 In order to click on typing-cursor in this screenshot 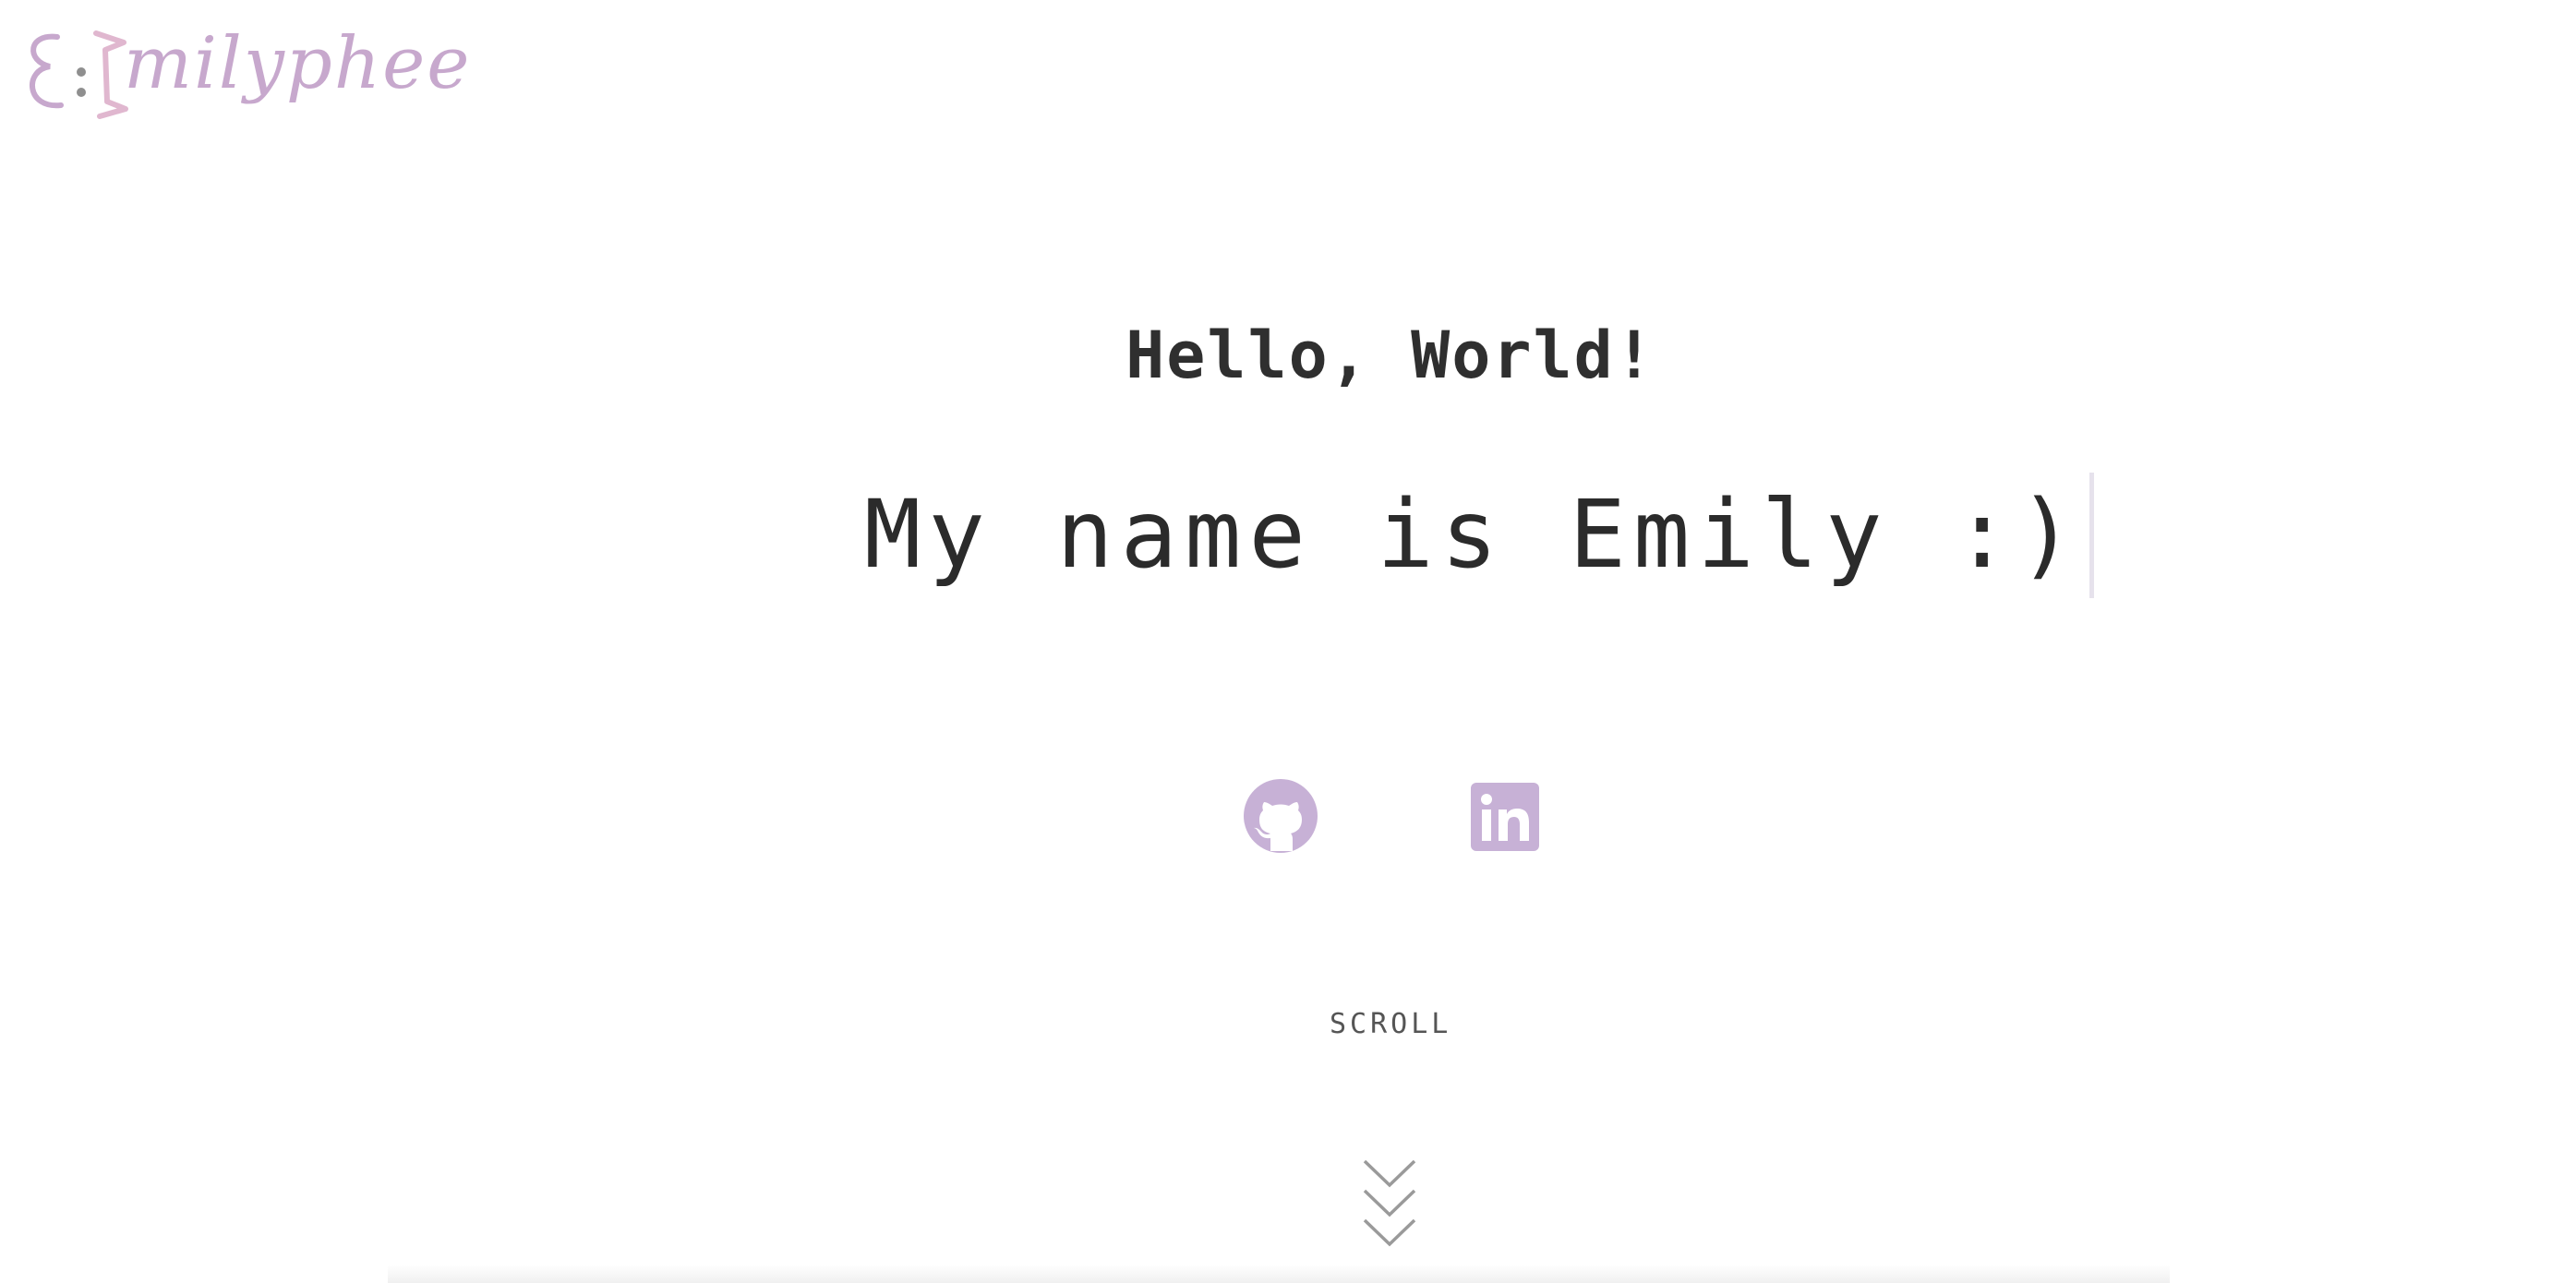, I will do `click(2091, 535)`.